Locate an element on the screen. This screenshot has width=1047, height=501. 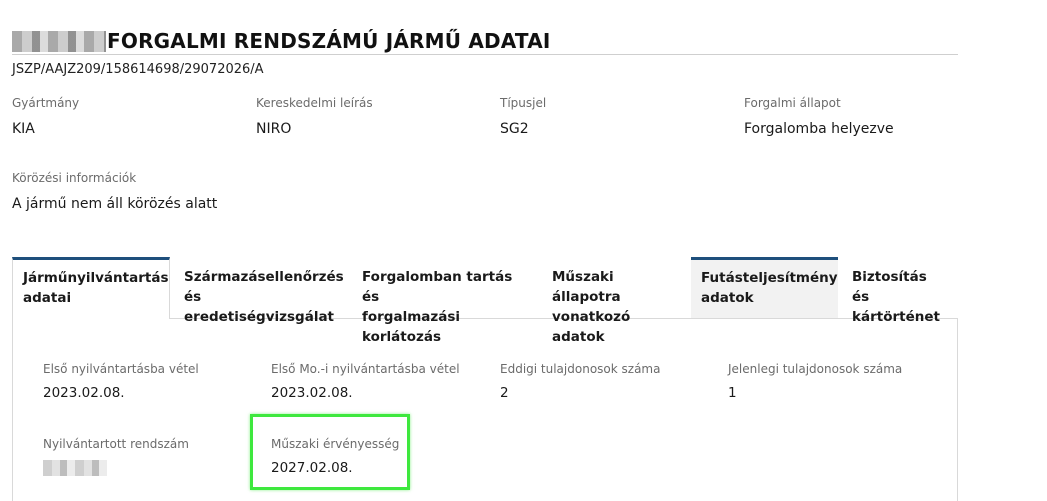
registered-plate-field: Nyilvántartott rendszám is located at coordinates (116, 446).